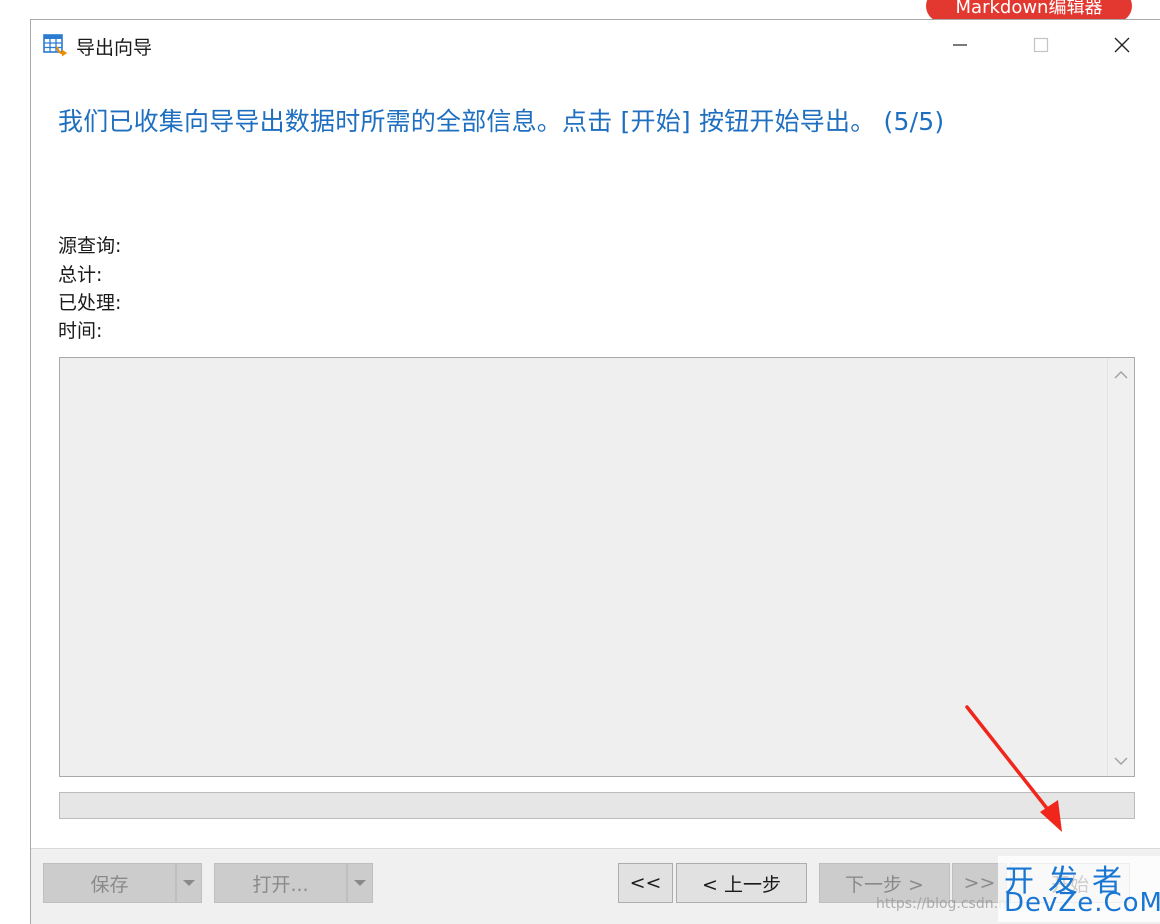 This screenshot has height=924, width=1160. What do you see at coordinates (114, 48) in the screenshot?
I see `window-title: 导出向导` at bounding box center [114, 48].